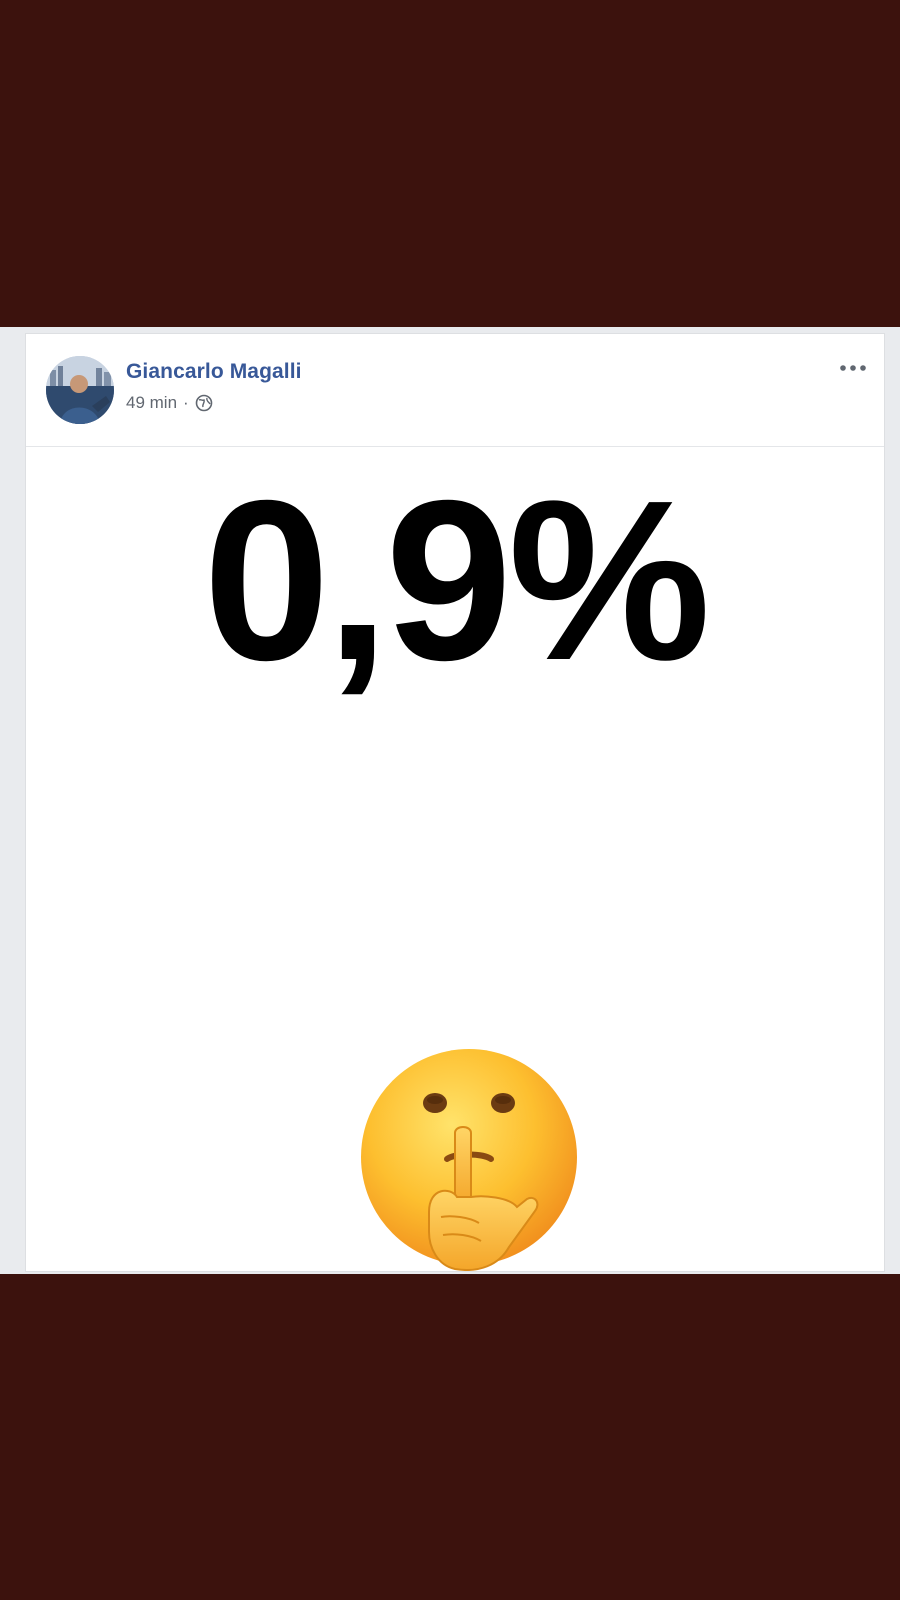 The width and height of the screenshot is (900, 1600). What do you see at coordinates (457, 581) in the screenshot?
I see `headline-percentage: 0,9%` at bounding box center [457, 581].